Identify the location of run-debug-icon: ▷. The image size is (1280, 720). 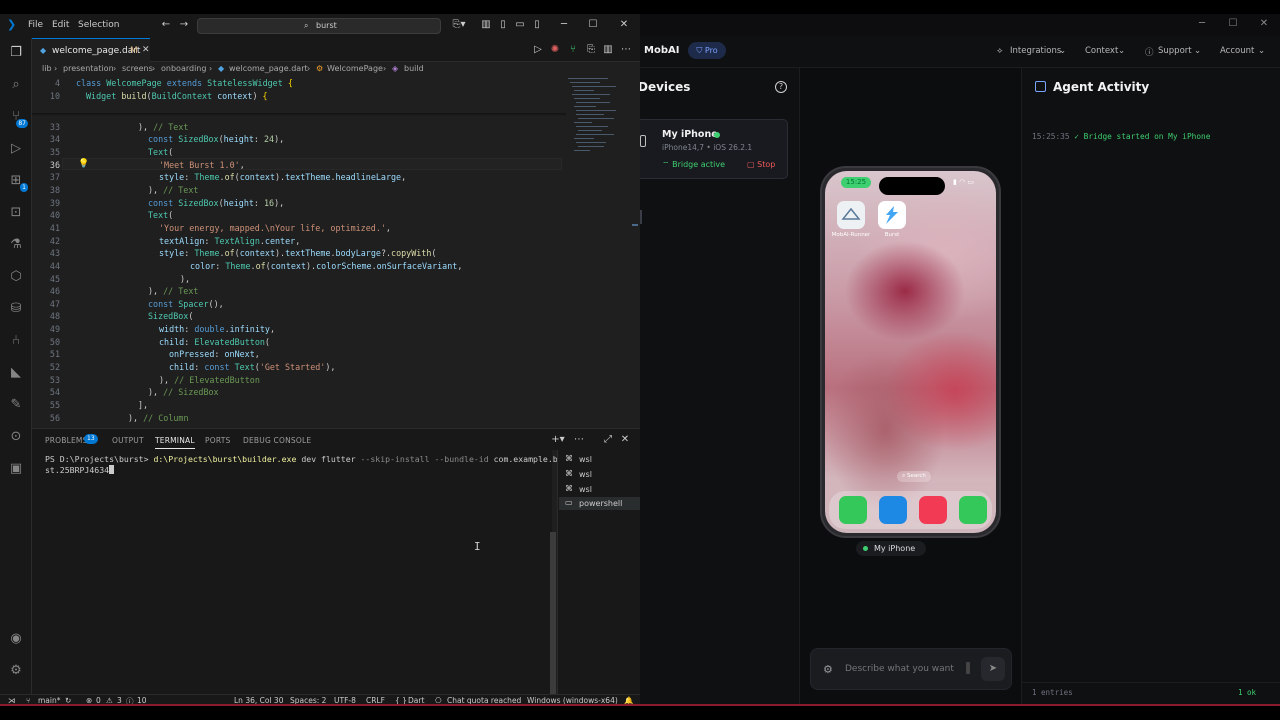
(16, 149).